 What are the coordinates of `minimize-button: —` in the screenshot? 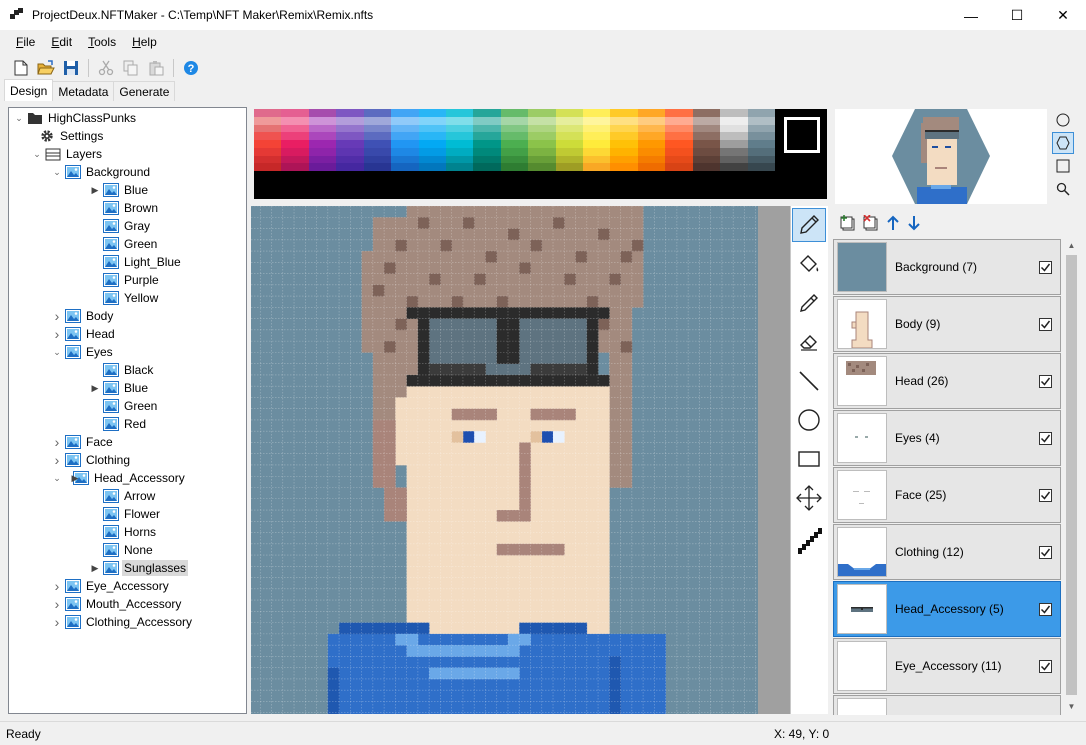 It's located at (971, 15).